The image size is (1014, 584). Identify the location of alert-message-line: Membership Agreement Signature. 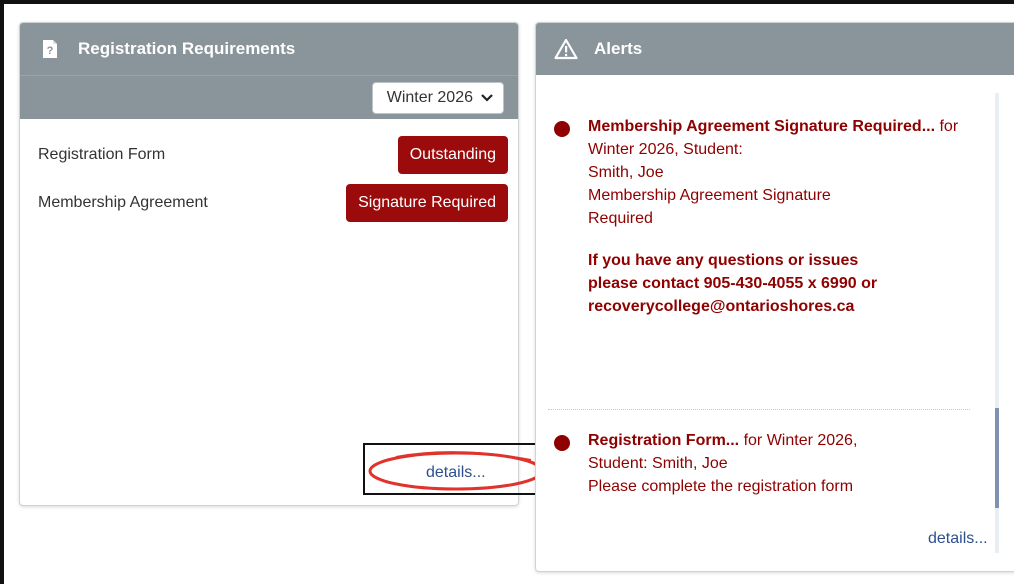
(709, 195).